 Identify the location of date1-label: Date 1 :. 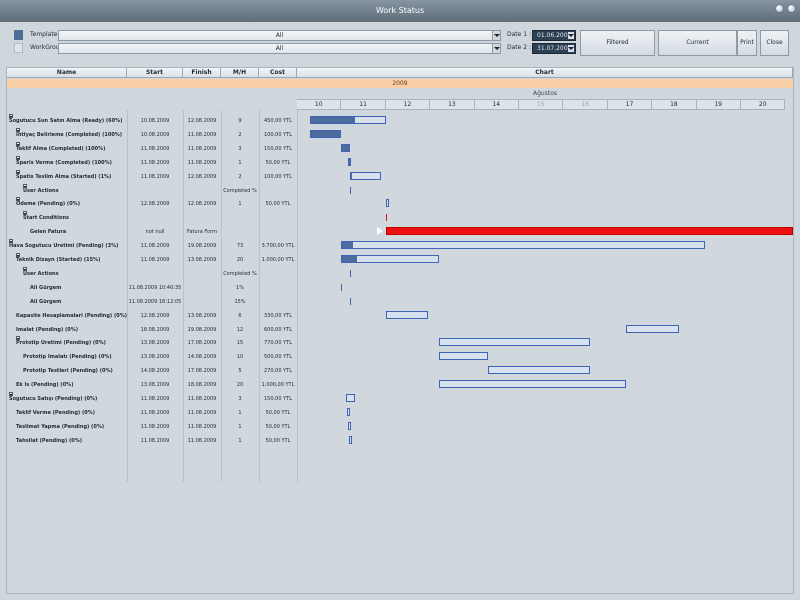
(519, 34).